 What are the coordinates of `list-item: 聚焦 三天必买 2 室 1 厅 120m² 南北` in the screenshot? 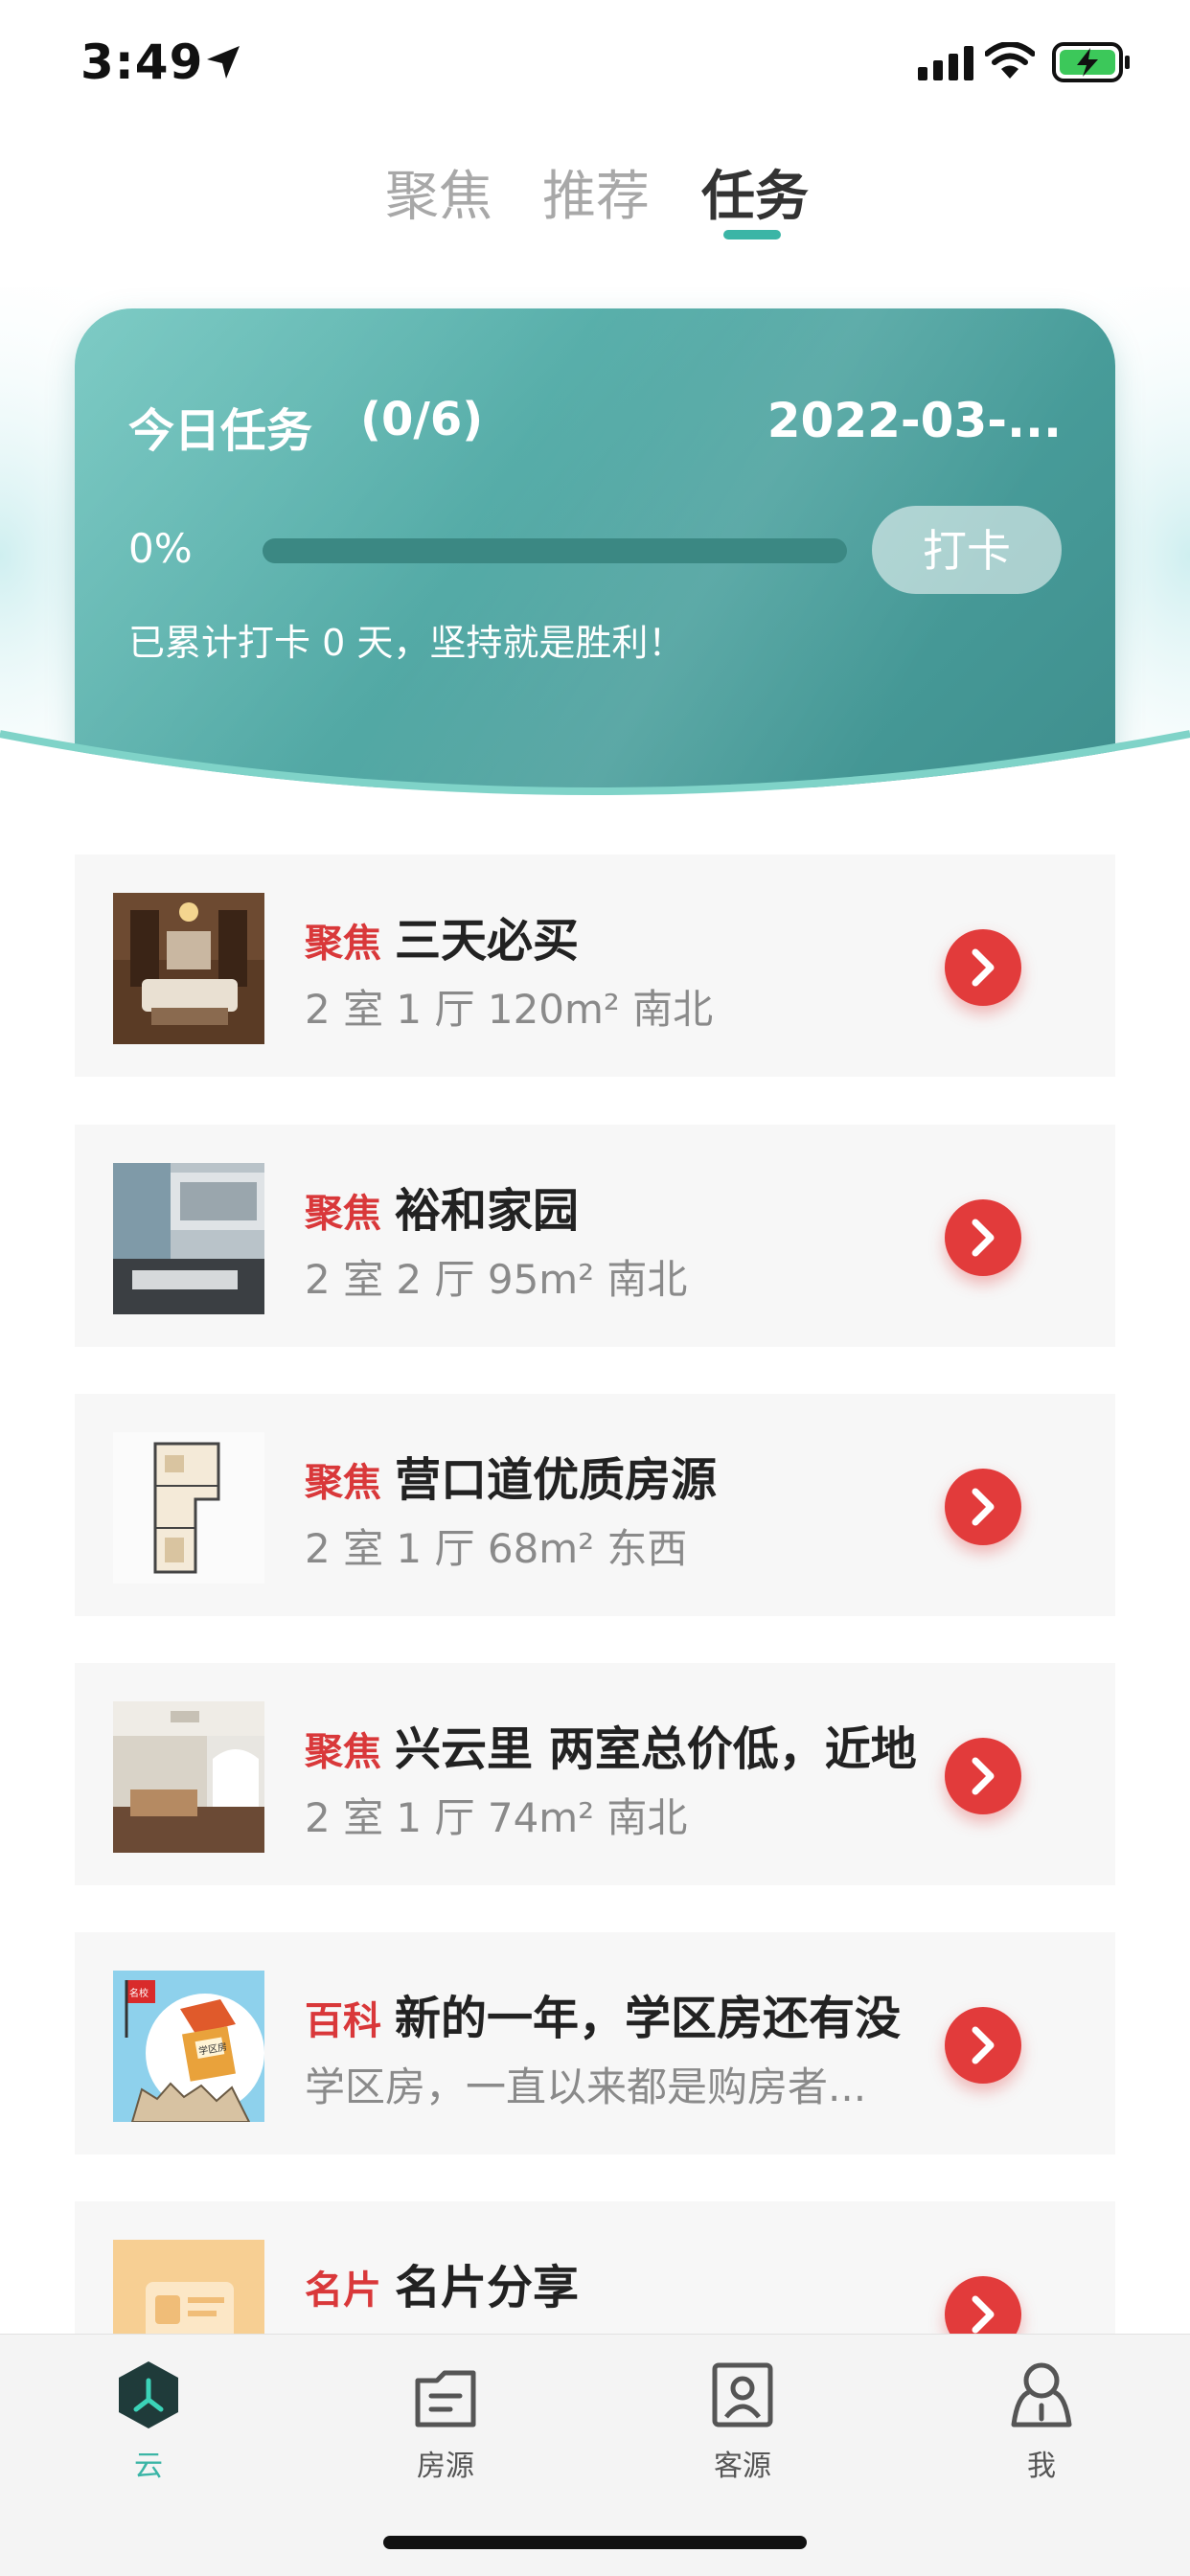 It's located at (595, 966).